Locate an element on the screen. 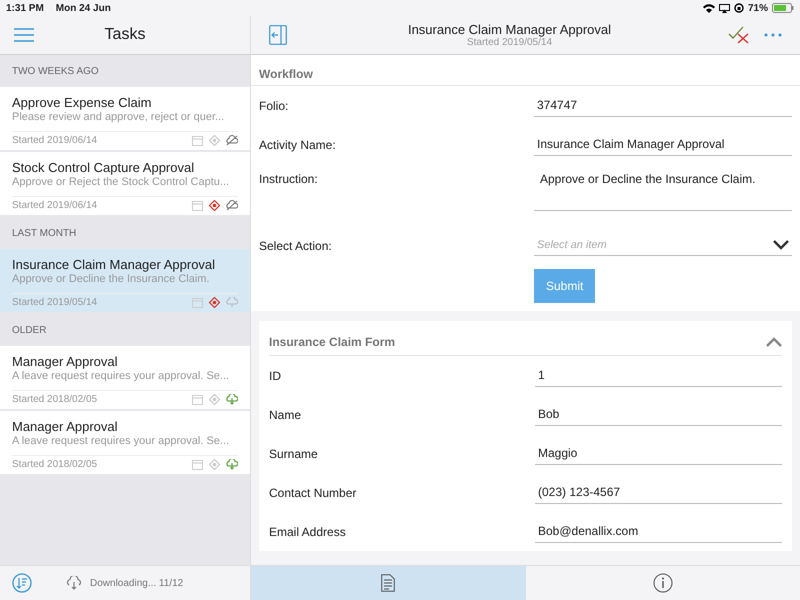  field-label: Activity Name: is located at coordinates (298, 145).